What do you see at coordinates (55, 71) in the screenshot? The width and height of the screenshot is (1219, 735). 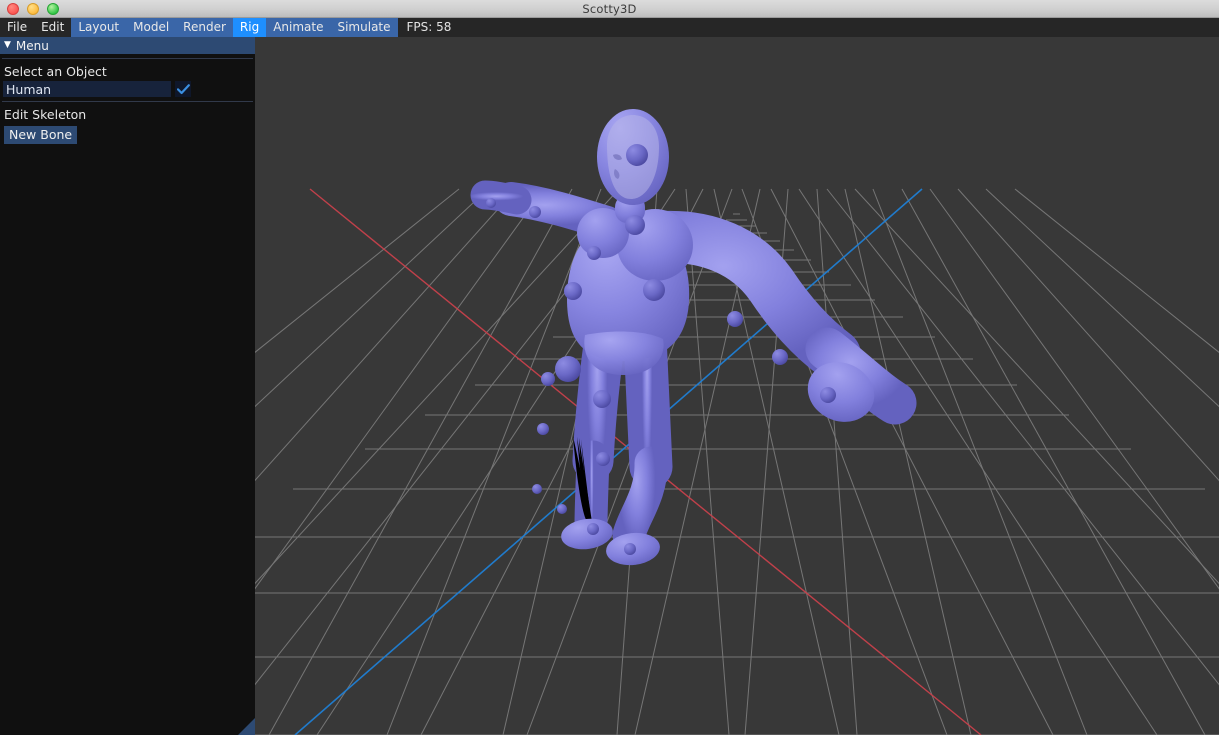 I see `select-object-label: Select an Object` at bounding box center [55, 71].